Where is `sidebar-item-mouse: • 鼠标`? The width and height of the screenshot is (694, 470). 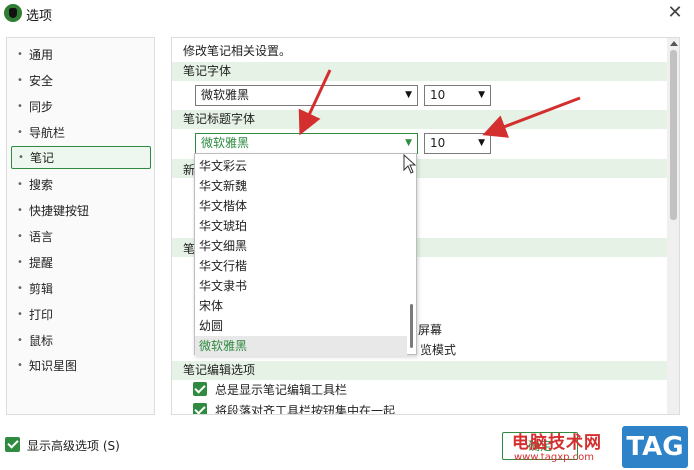
sidebar-item-mouse: • 鼠标 is located at coordinates (81, 340).